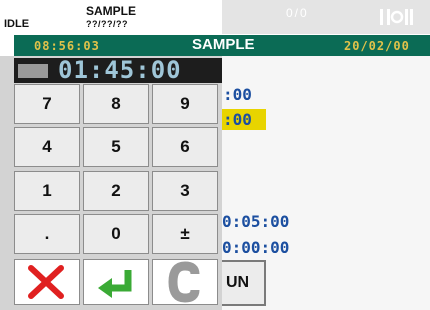 This screenshot has width=430, height=310. Describe the element at coordinates (185, 234) in the screenshot. I see `key-plus-minus: ±` at that location.